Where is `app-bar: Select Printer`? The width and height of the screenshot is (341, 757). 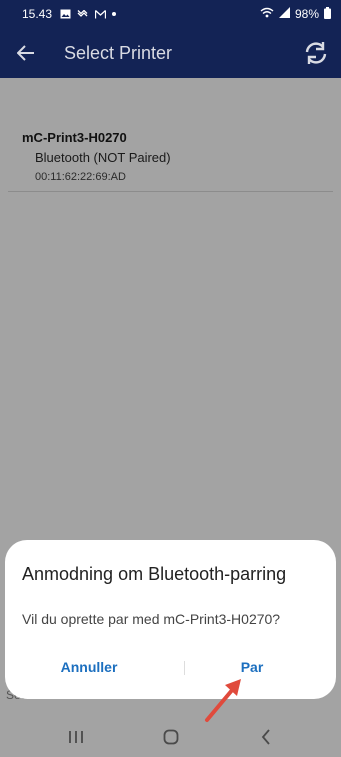 app-bar: Select Printer is located at coordinates (170, 53).